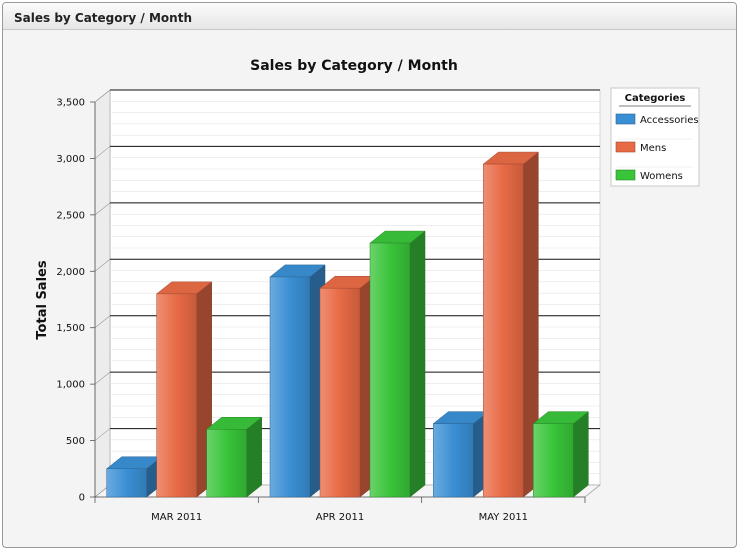 Image resolution: width=740 pixels, height=552 pixels. I want to click on chart-title: Sales by Category / Month, so click(354, 66).